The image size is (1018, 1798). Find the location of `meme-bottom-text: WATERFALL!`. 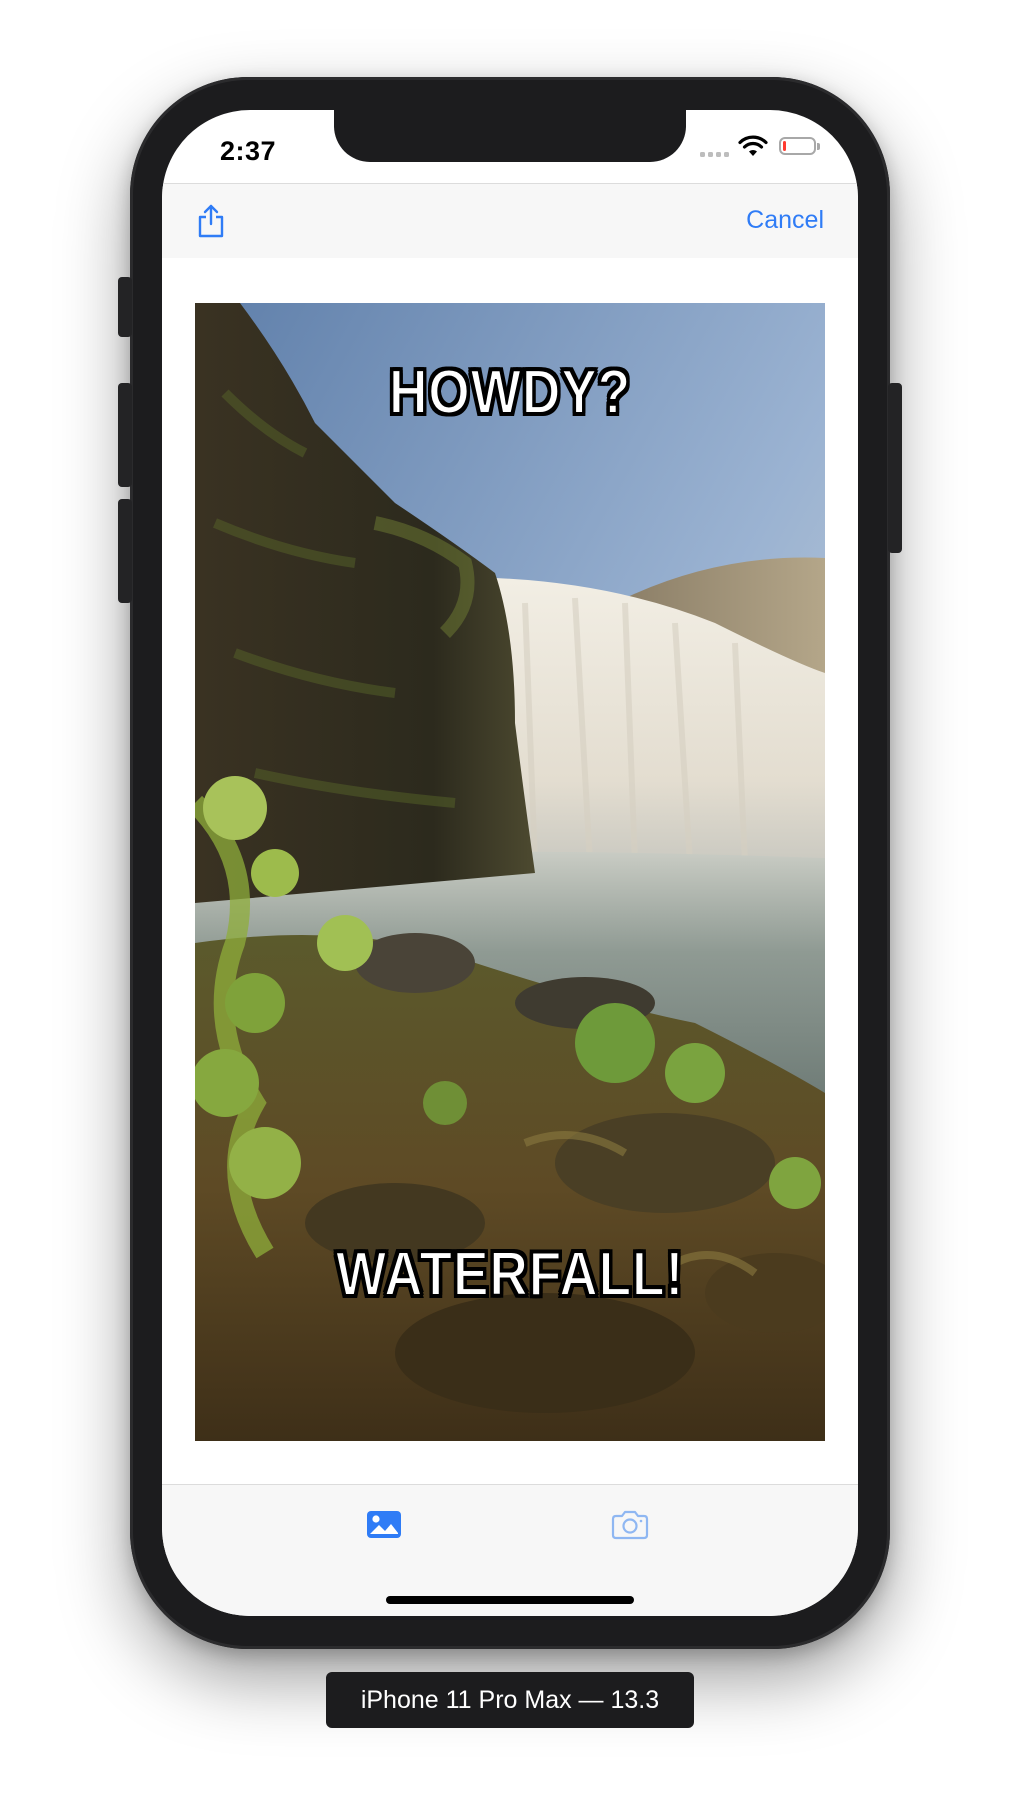

meme-bottom-text: WATERFALL! is located at coordinates (510, 1274).